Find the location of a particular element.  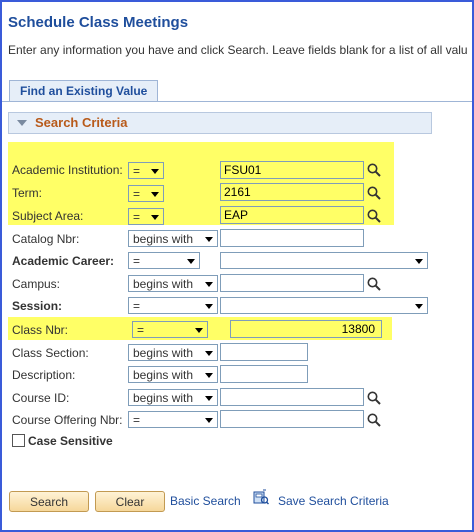

campus-operator-value: begins with is located at coordinates (163, 284).